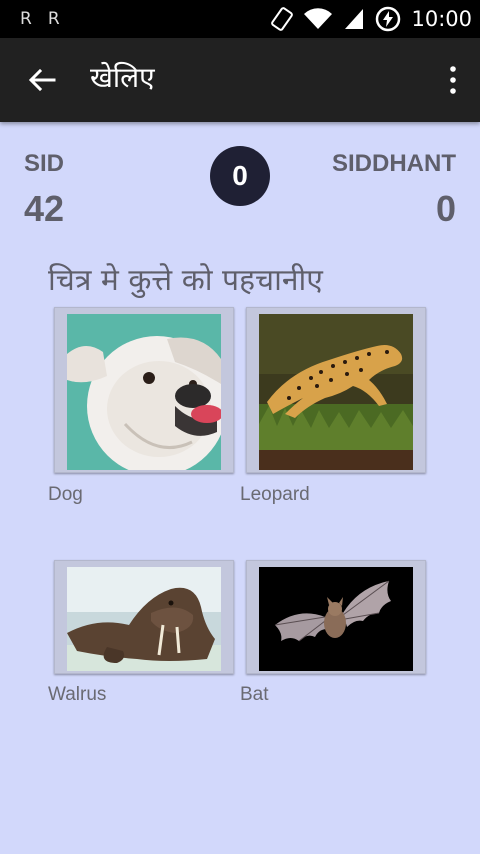 This screenshot has width=480, height=854. I want to click on option-label-leopard: Leopard, so click(275, 494).